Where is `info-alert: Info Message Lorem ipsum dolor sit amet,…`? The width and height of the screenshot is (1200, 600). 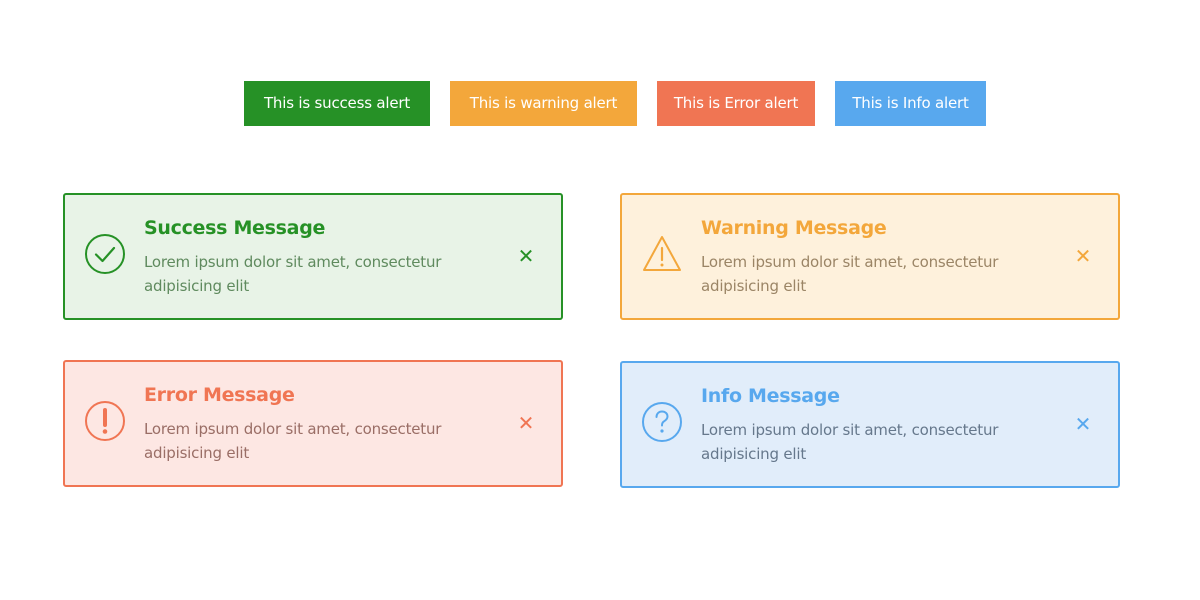 info-alert: Info Message Lorem ipsum dolor sit amet,… is located at coordinates (870, 424).